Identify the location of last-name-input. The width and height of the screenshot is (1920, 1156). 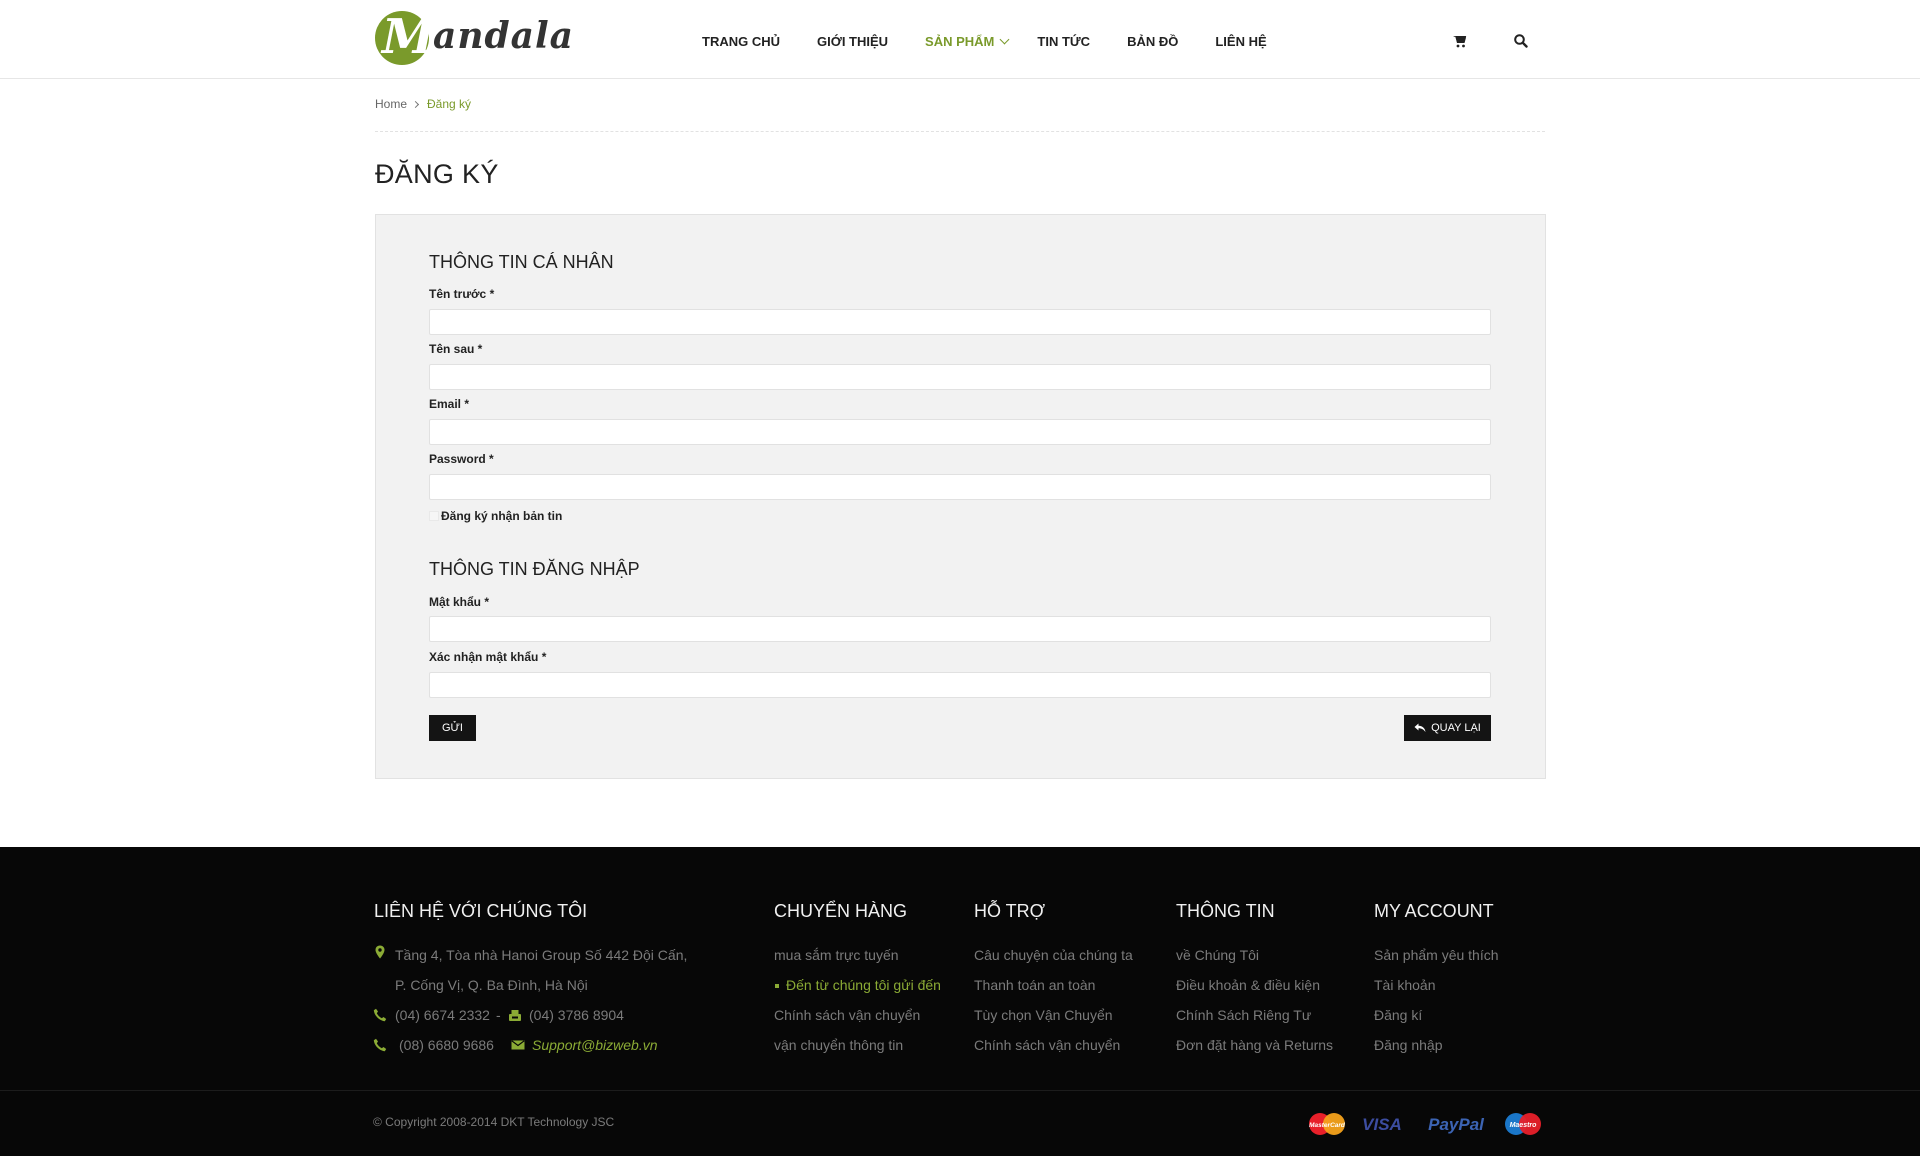
(960, 377).